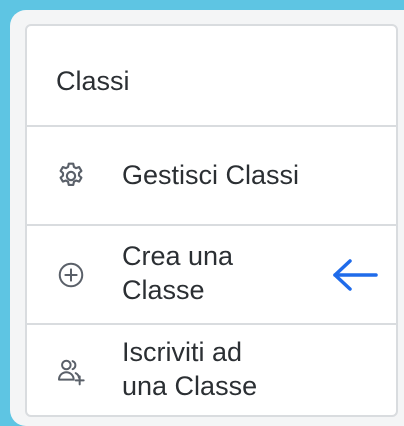 The width and height of the screenshot is (404, 426). What do you see at coordinates (355, 275) in the screenshot?
I see `arrow-left-icon` at bounding box center [355, 275].